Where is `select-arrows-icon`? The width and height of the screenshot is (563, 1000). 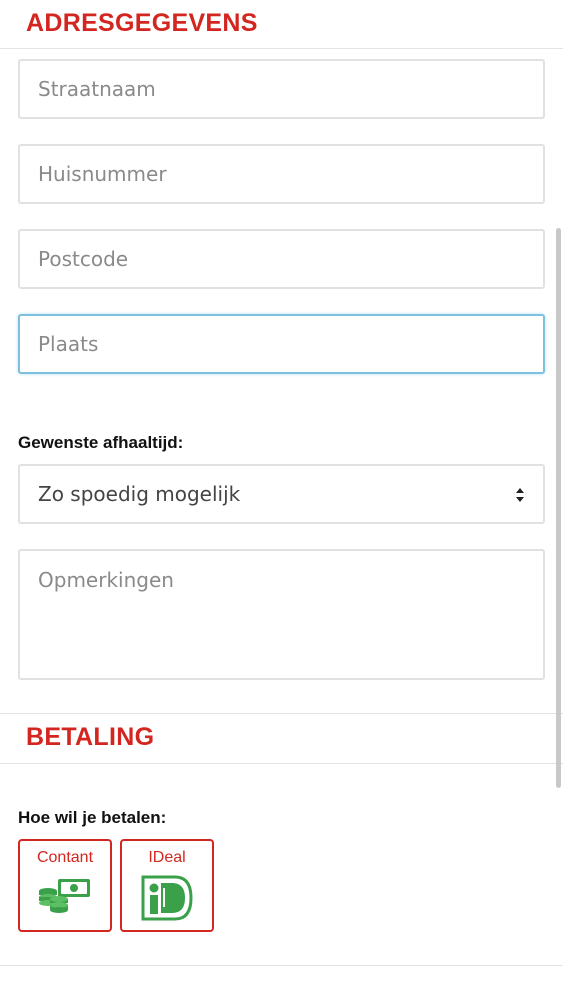
select-arrows-icon is located at coordinates (520, 495).